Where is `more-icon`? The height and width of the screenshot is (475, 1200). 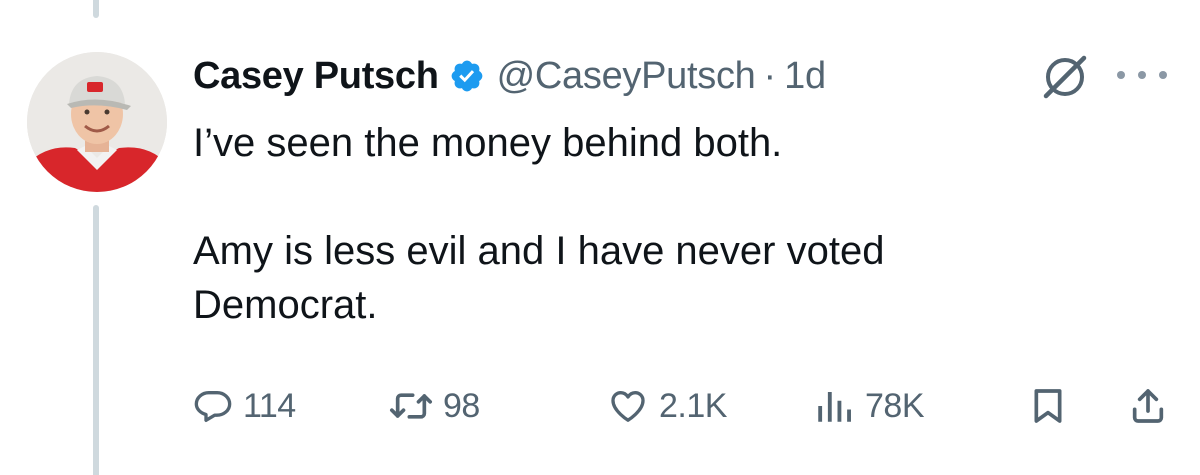
more-icon is located at coordinates (1142, 75).